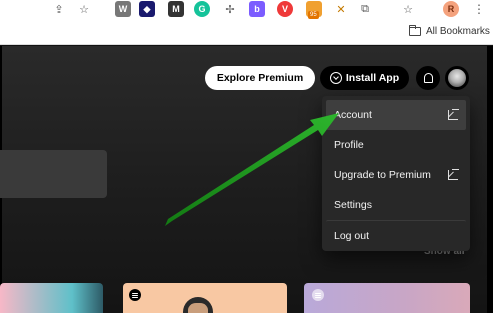  I want to click on folder-icon, so click(414, 30).